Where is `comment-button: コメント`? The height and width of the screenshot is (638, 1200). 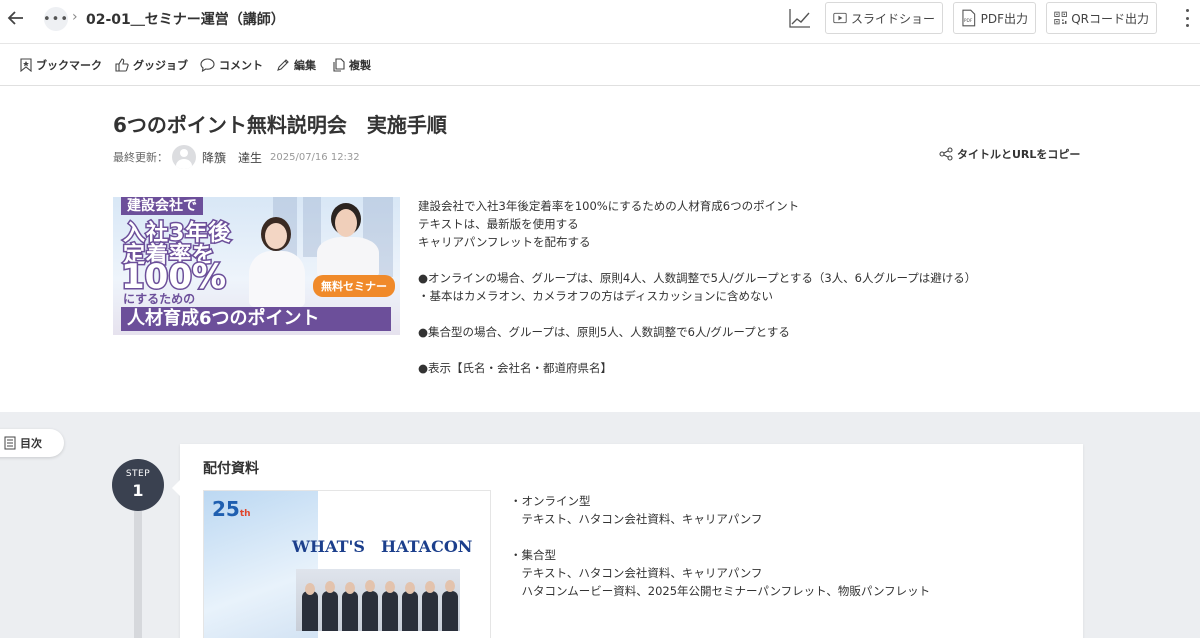 comment-button: コメント is located at coordinates (231, 65).